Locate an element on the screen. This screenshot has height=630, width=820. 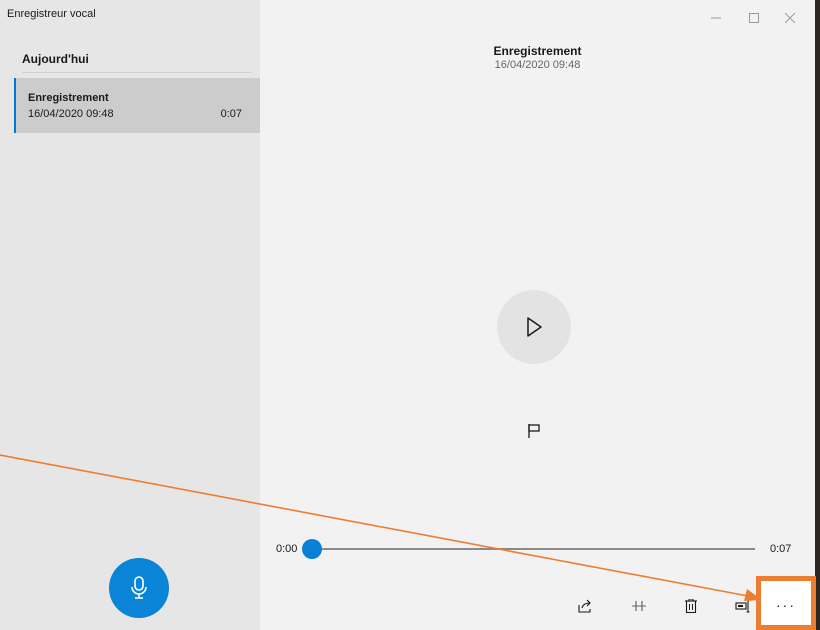
more-options-button: ··· is located at coordinates (786, 603).